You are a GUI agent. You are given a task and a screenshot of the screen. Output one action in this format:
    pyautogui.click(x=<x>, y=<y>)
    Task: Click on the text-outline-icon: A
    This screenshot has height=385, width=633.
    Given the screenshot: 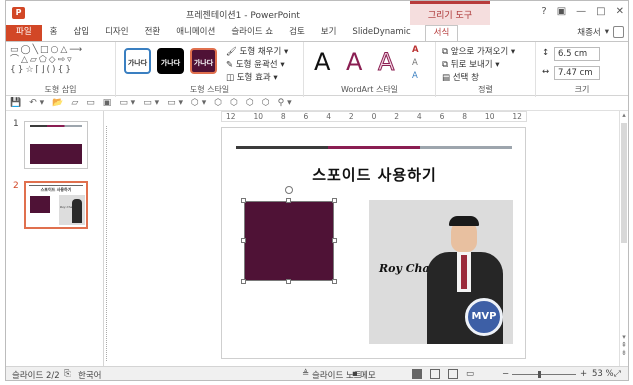 What is the action you would take?
    pyautogui.click(x=415, y=63)
    